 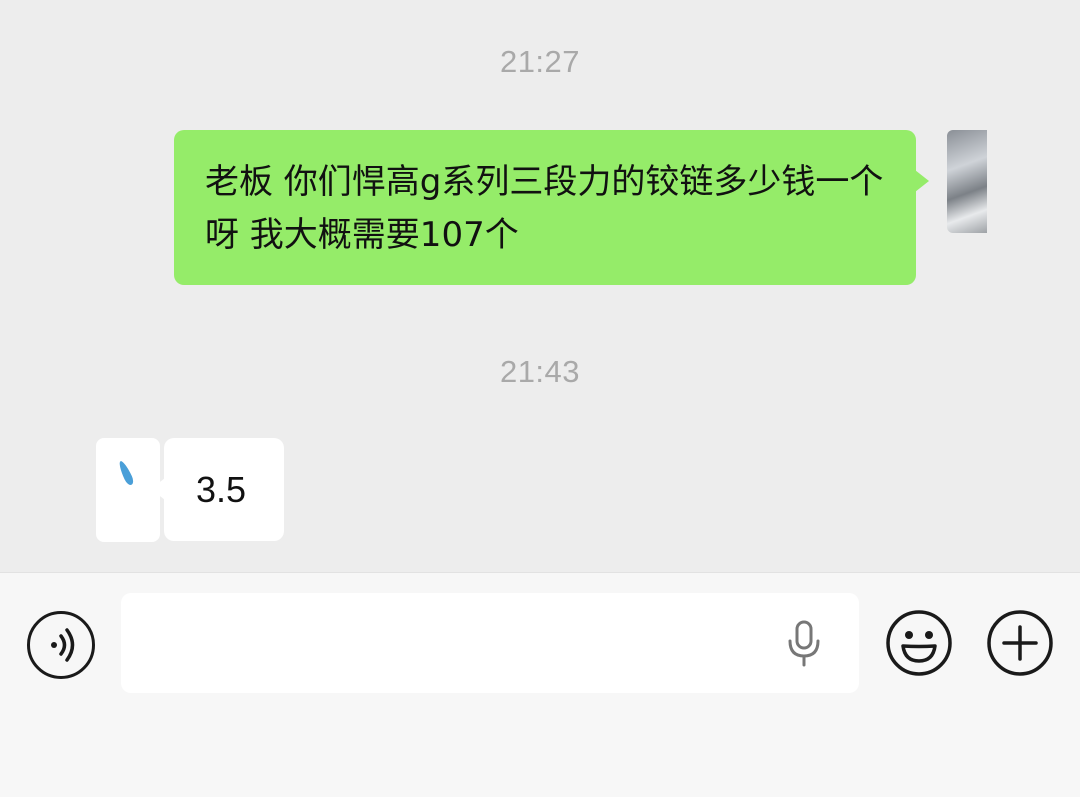 I want to click on incoming-message-bubble: 3.5, so click(x=217, y=489).